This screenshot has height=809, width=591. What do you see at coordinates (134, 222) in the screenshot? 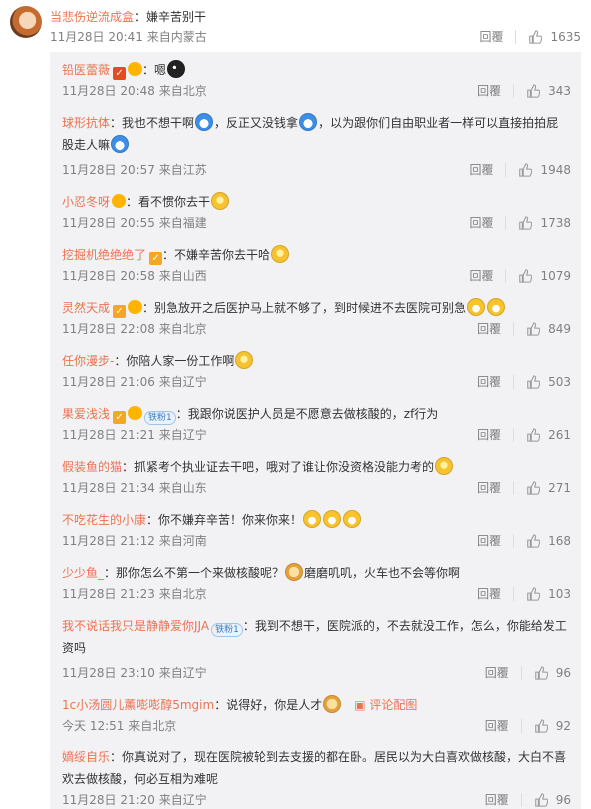
I see `reply-meta: 11月28日 20:55 来自福建` at bounding box center [134, 222].